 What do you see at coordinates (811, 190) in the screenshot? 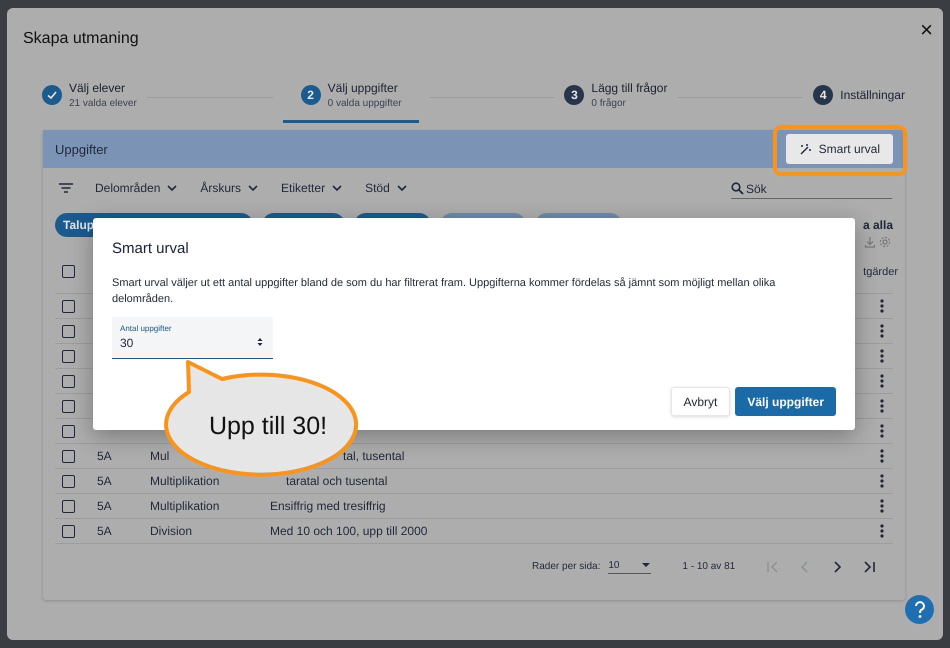
I see `search-field: Sök` at bounding box center [811, 190].